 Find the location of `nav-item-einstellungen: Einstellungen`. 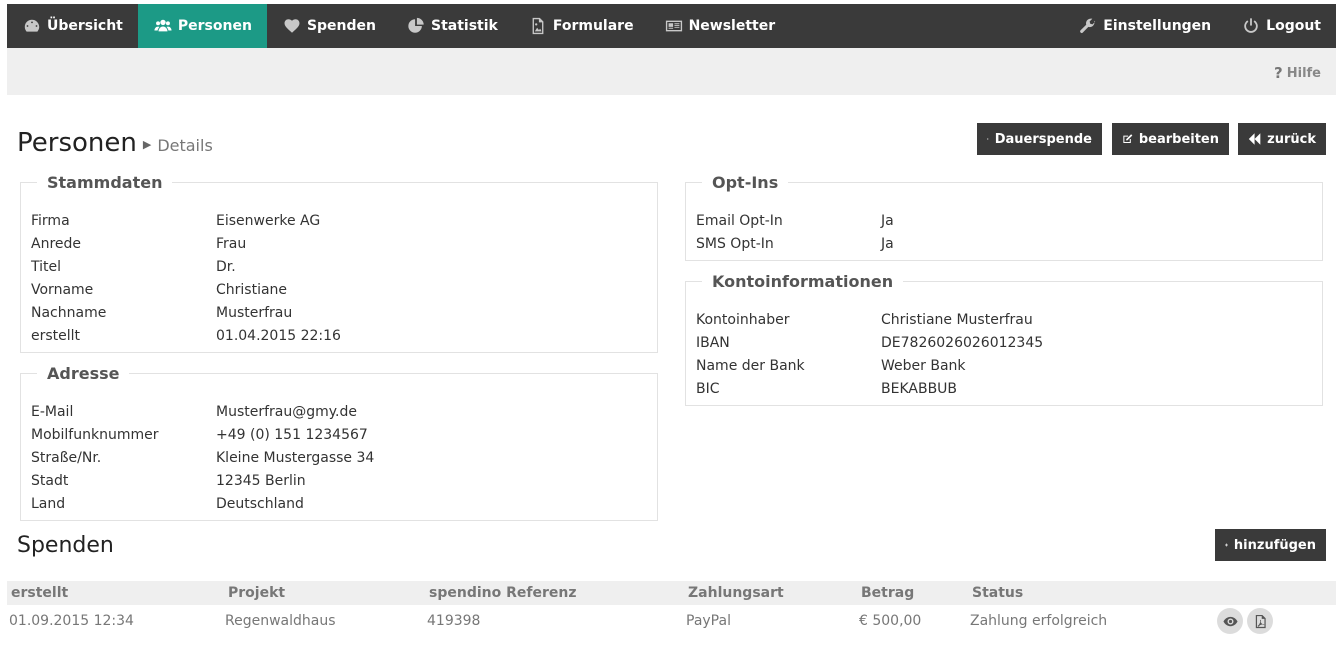

nav-item-einstellungen: Einstellungen is located at coordinates (1144, 26).